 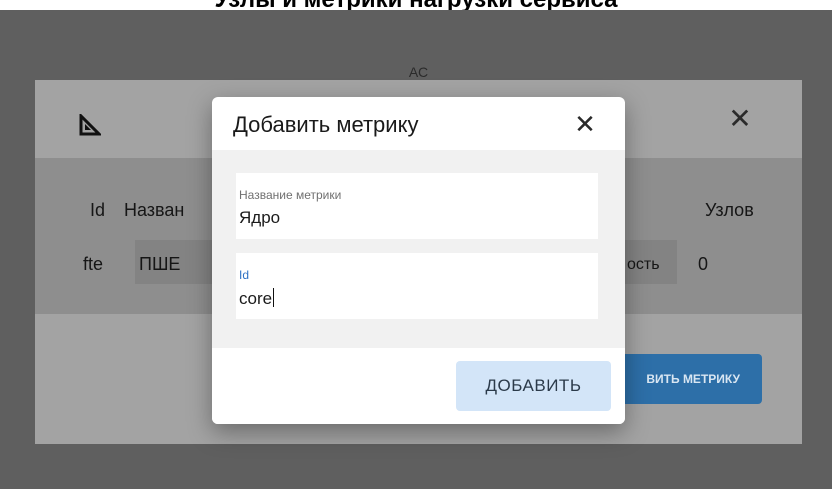 What do you see at coordinates (159, 264) in the screenshot?
I see `table-cell-name: ПШЕ` at bounding box center [159, 264].